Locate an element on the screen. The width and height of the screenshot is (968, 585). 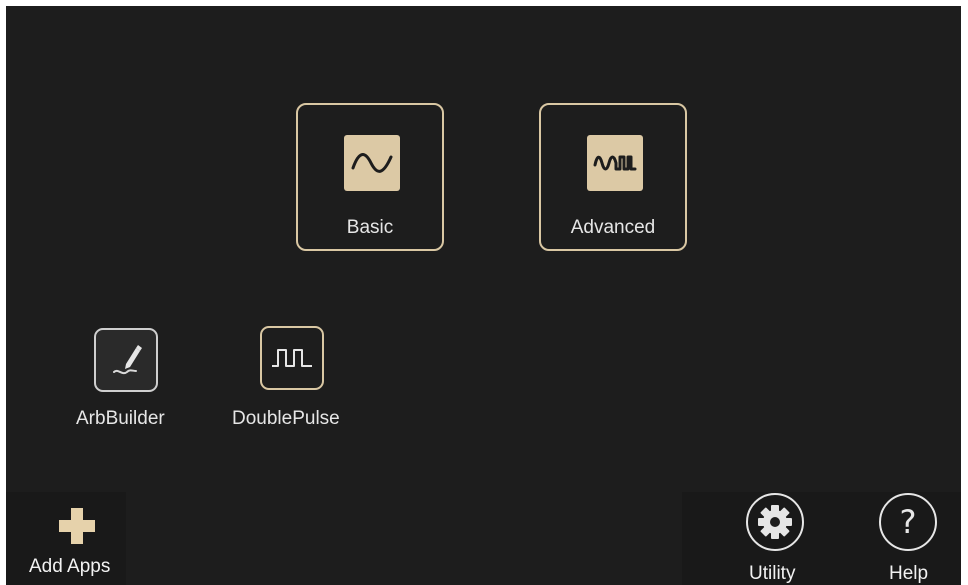
doublepulse-label: DoublePulse is located at coordinates (286, 418).